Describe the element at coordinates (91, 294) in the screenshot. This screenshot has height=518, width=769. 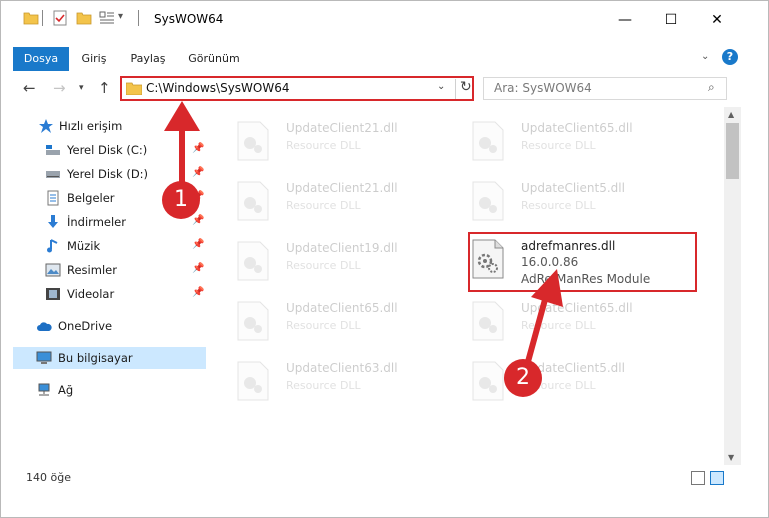
I see `sidebar-label: Videolar` at that location.